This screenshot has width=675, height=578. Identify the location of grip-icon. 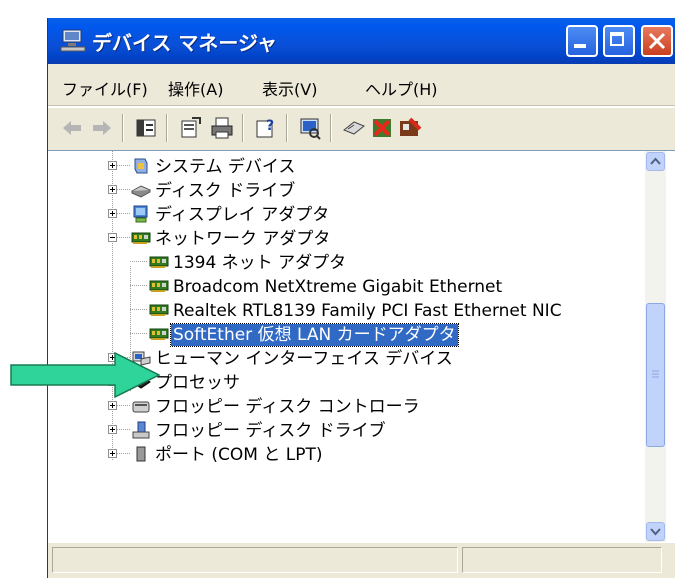
(655, 374).